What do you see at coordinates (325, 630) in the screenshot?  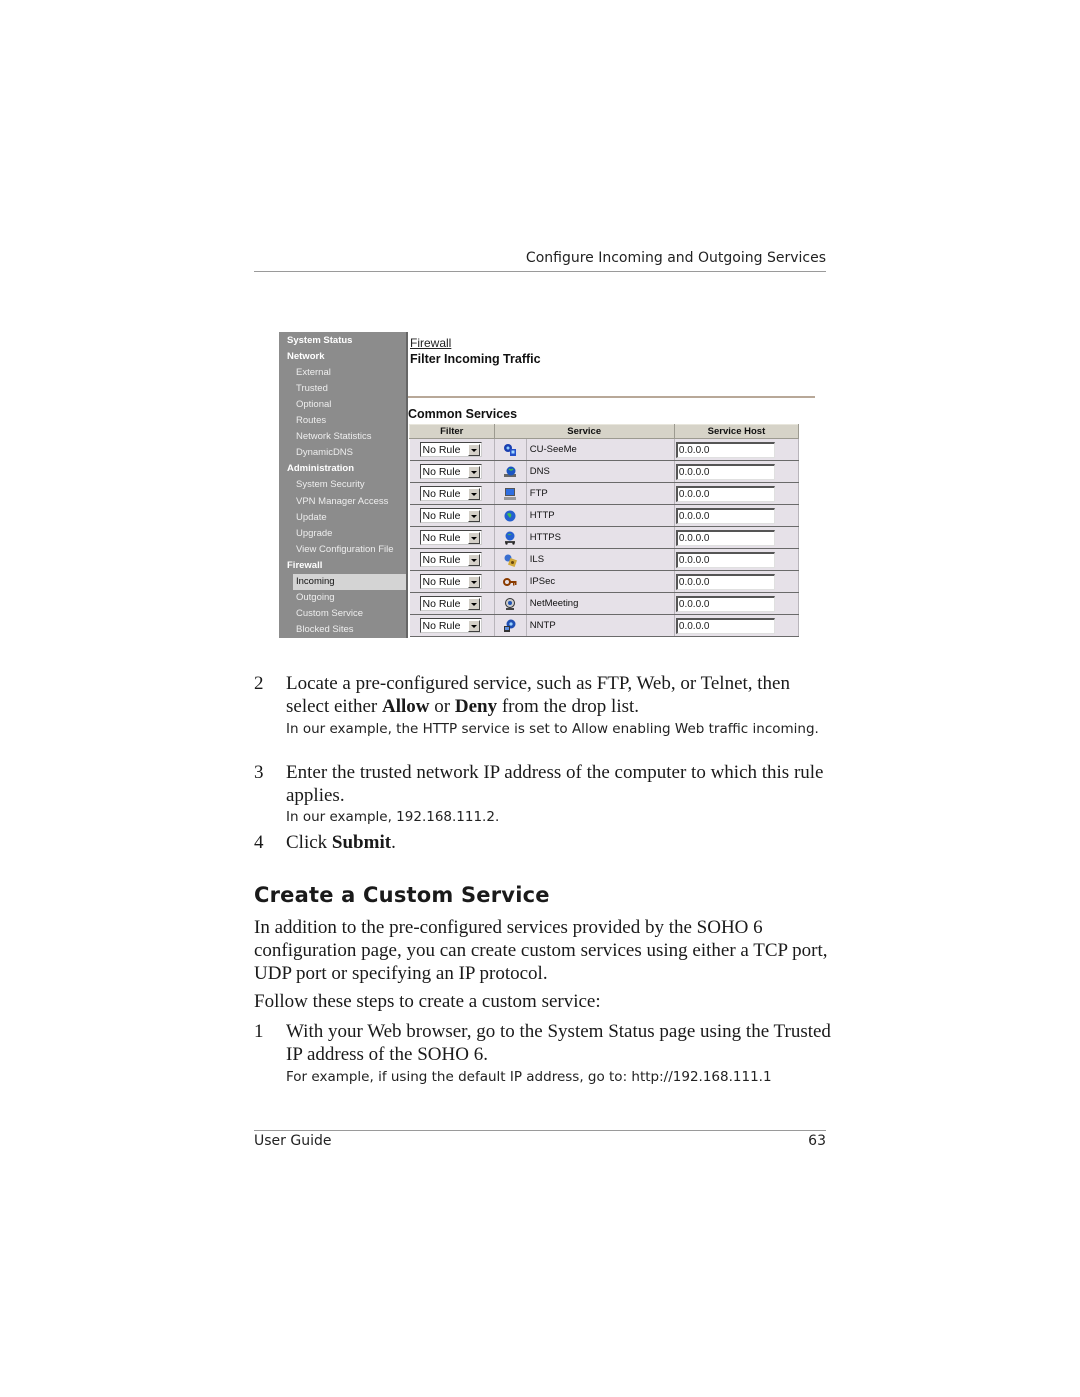 I see `sidebar-item-blocked-sites: Blocked Sites` at bounding box center [325, 630].